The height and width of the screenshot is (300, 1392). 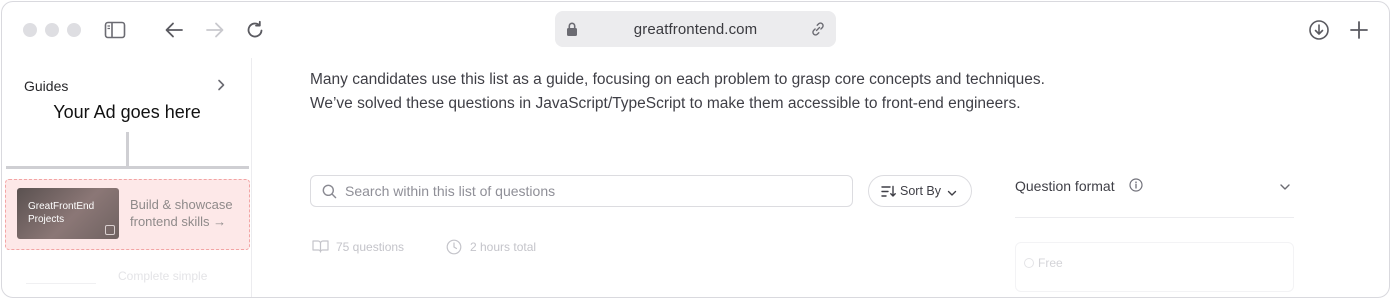 I want to click on free-option-label: Free, so click(x=1050, y=263).